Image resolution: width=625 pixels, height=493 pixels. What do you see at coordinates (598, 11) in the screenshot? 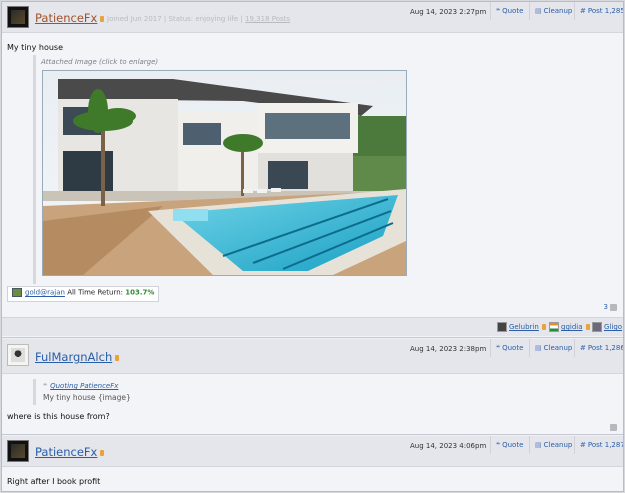
I see `post-number-link: # Post 1,285` at bounding box center [598, 11].